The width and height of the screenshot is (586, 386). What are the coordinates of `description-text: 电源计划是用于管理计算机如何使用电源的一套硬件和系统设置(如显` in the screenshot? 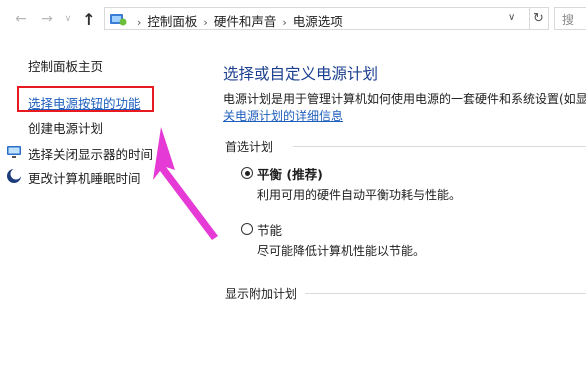 It's located at (404, 99).